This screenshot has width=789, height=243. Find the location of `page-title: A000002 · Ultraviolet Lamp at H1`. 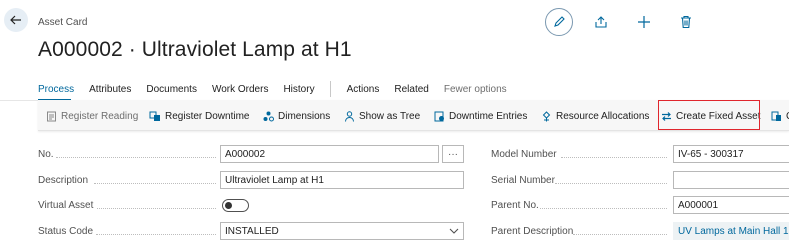

page-title: A000002 · Ultraviolet Lamp at H1 is located at coordinates (195, 49).